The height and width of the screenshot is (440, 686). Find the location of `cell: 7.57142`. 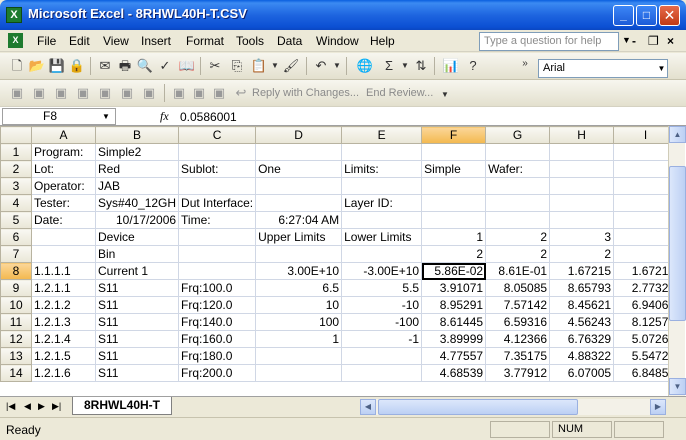

cell: 7.57142 is located at coordinates (518, 305).